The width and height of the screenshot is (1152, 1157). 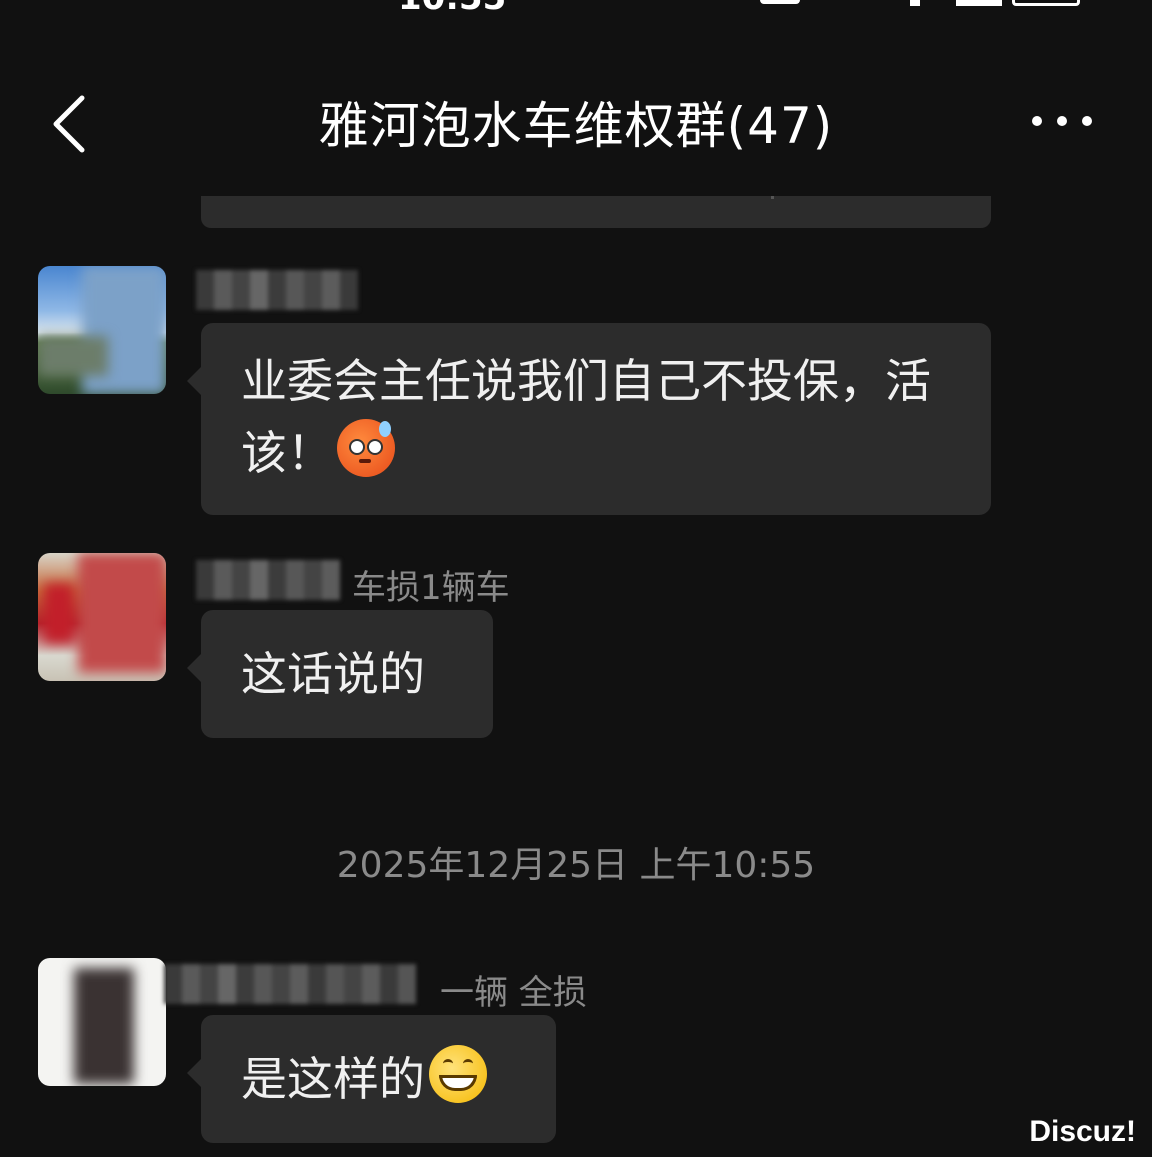 I want to click on message-bubble: 是这样的, so click(x=371, y=1079).